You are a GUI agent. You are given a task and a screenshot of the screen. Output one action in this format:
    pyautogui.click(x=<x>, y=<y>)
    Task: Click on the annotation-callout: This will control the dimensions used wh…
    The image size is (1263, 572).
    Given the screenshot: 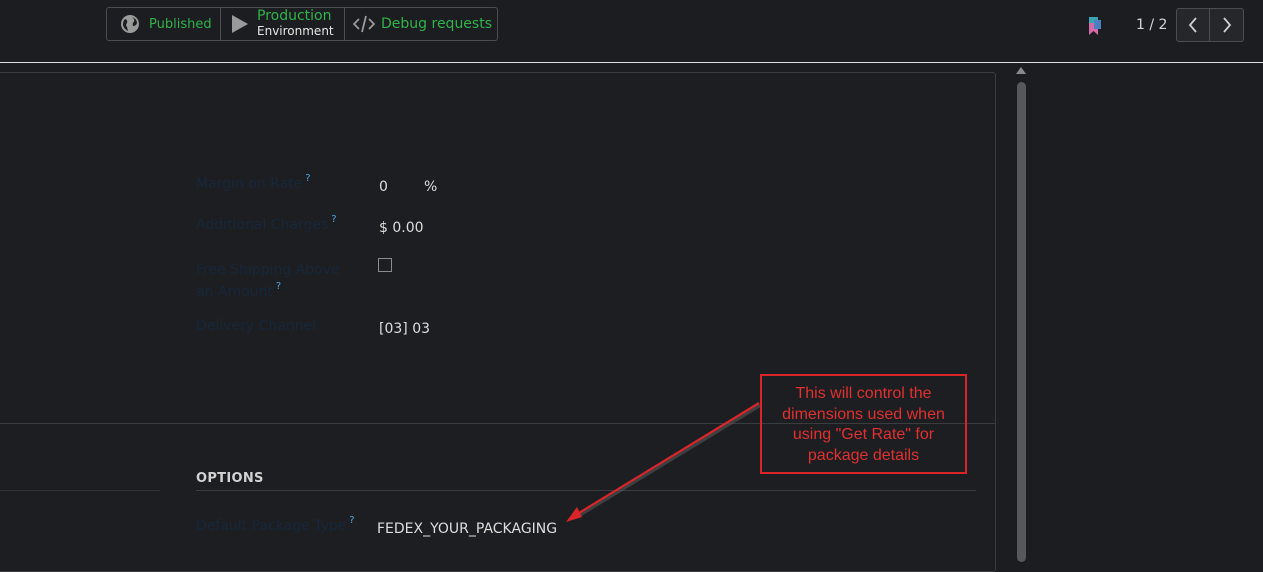 What is the action you would take?
    pyautogui.click(x=863, y=424)
    